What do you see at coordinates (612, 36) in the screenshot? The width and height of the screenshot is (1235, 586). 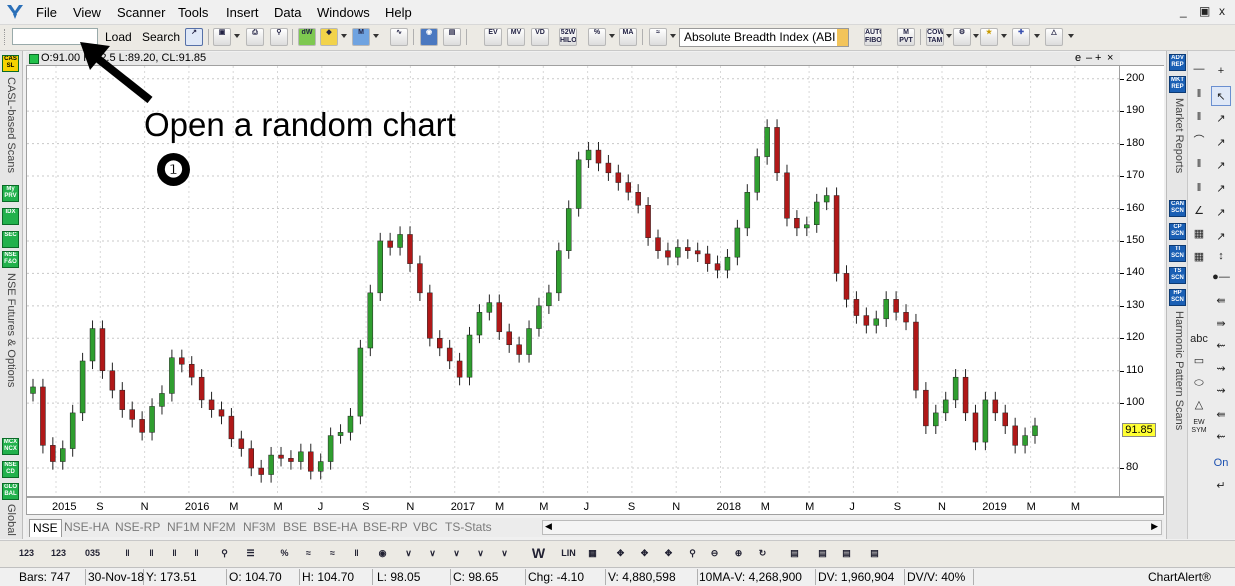 I see `percent-dropdown-icon` at bounding box center [612, 36].